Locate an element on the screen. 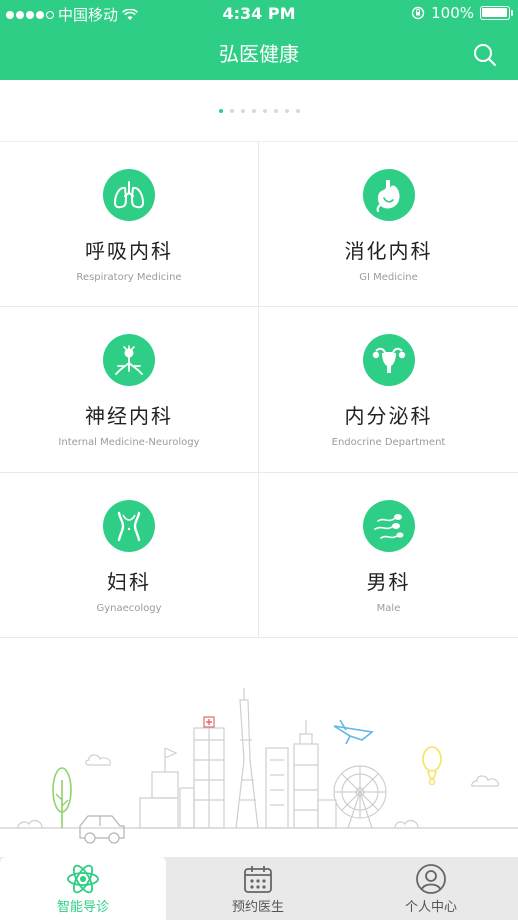  department-english-name: Male is located at coordinates (388, 608).